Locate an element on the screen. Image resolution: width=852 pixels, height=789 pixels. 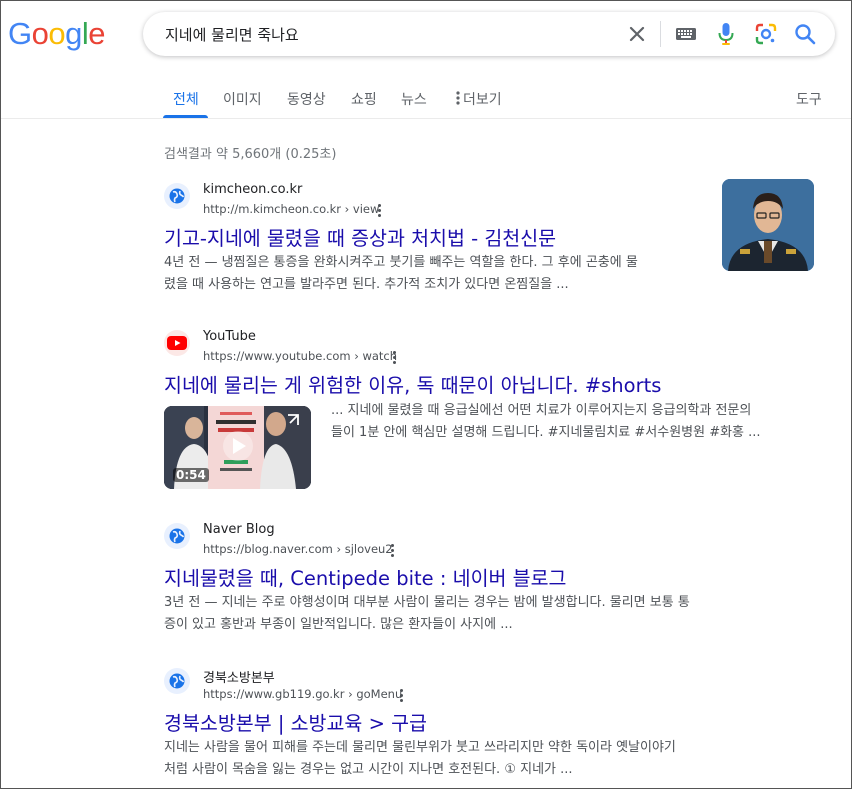
result-site-name: kimcheon.co.kr is located at coordinates (252, 189).